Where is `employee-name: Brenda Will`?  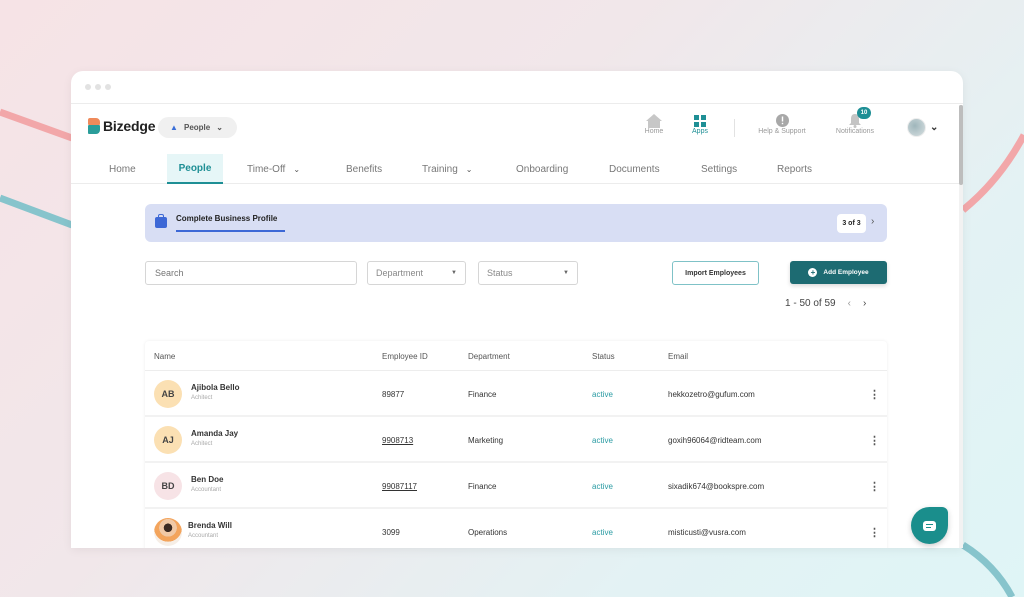
employee-name: Brenda Will is located at coordinates (210, 525).